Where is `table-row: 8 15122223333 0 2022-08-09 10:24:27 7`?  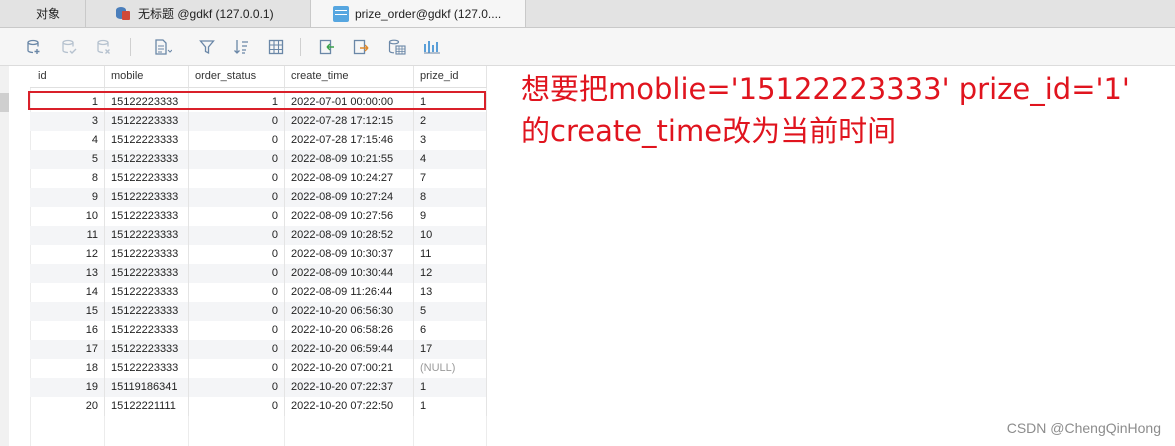
table-row: 8 15122223333 0 2022-08-09 10:24:27 7 is located at coordinates (258, 178).